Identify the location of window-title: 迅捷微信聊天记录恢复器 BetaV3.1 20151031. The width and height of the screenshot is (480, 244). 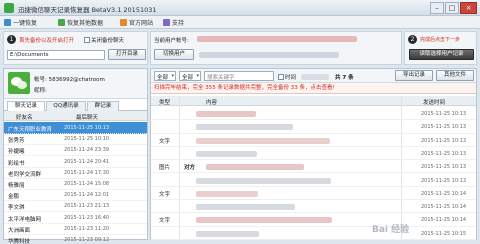
(87, 10).